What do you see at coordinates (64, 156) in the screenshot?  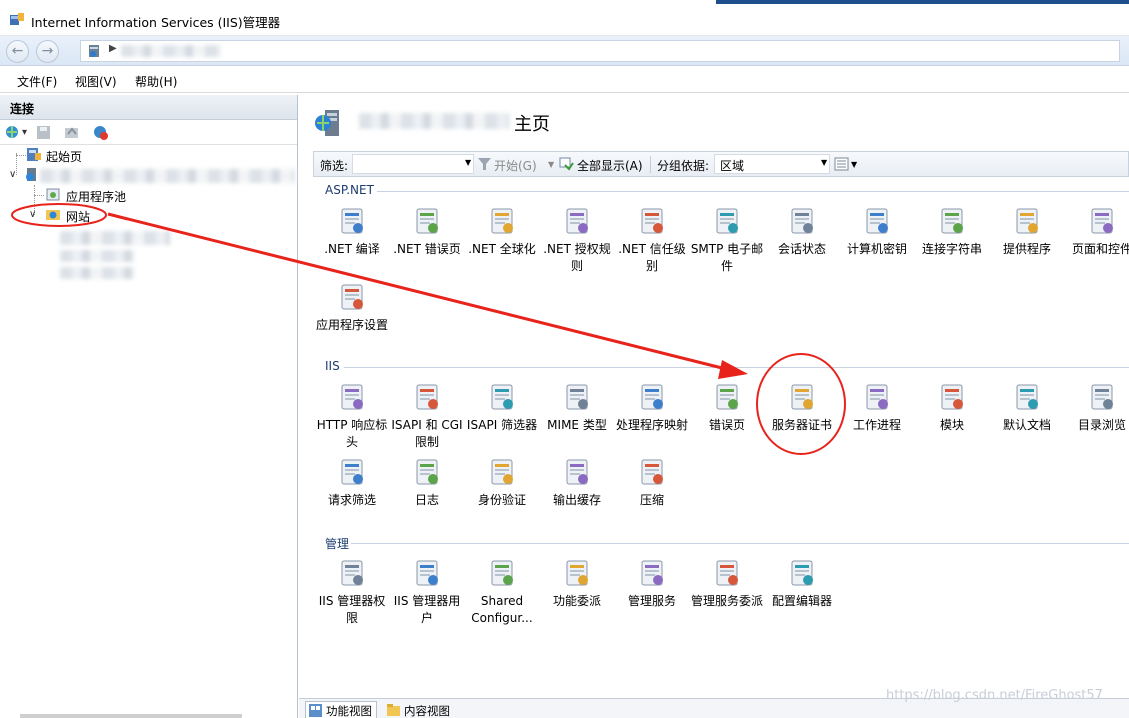 I see `tree-start-page: 起始页` at bounding box center [64, 156].